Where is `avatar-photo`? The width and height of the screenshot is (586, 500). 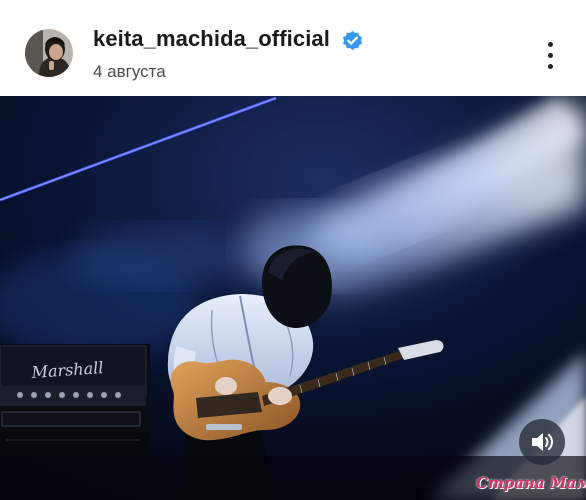 avatar-photo is located at coordinates (49, 53).